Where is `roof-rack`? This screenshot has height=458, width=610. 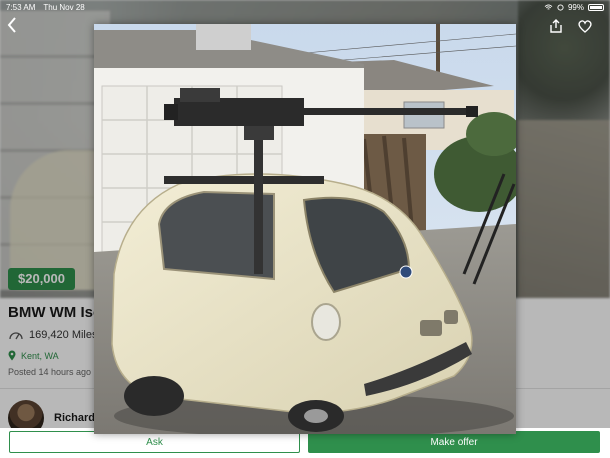
roof-rack is located at coordinates (244, 180).